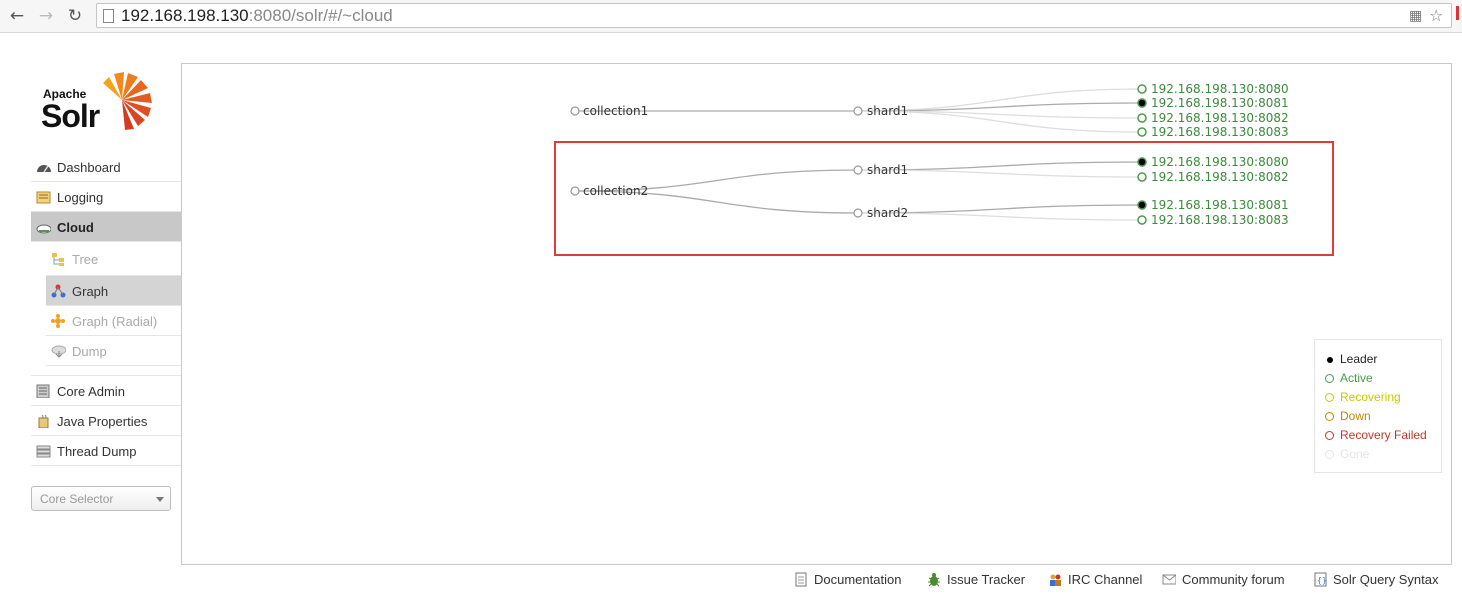 Image resolution: width=1462 pixels, height=599 pixels. I want to click on legend-label: Active, so click(1356, 378).